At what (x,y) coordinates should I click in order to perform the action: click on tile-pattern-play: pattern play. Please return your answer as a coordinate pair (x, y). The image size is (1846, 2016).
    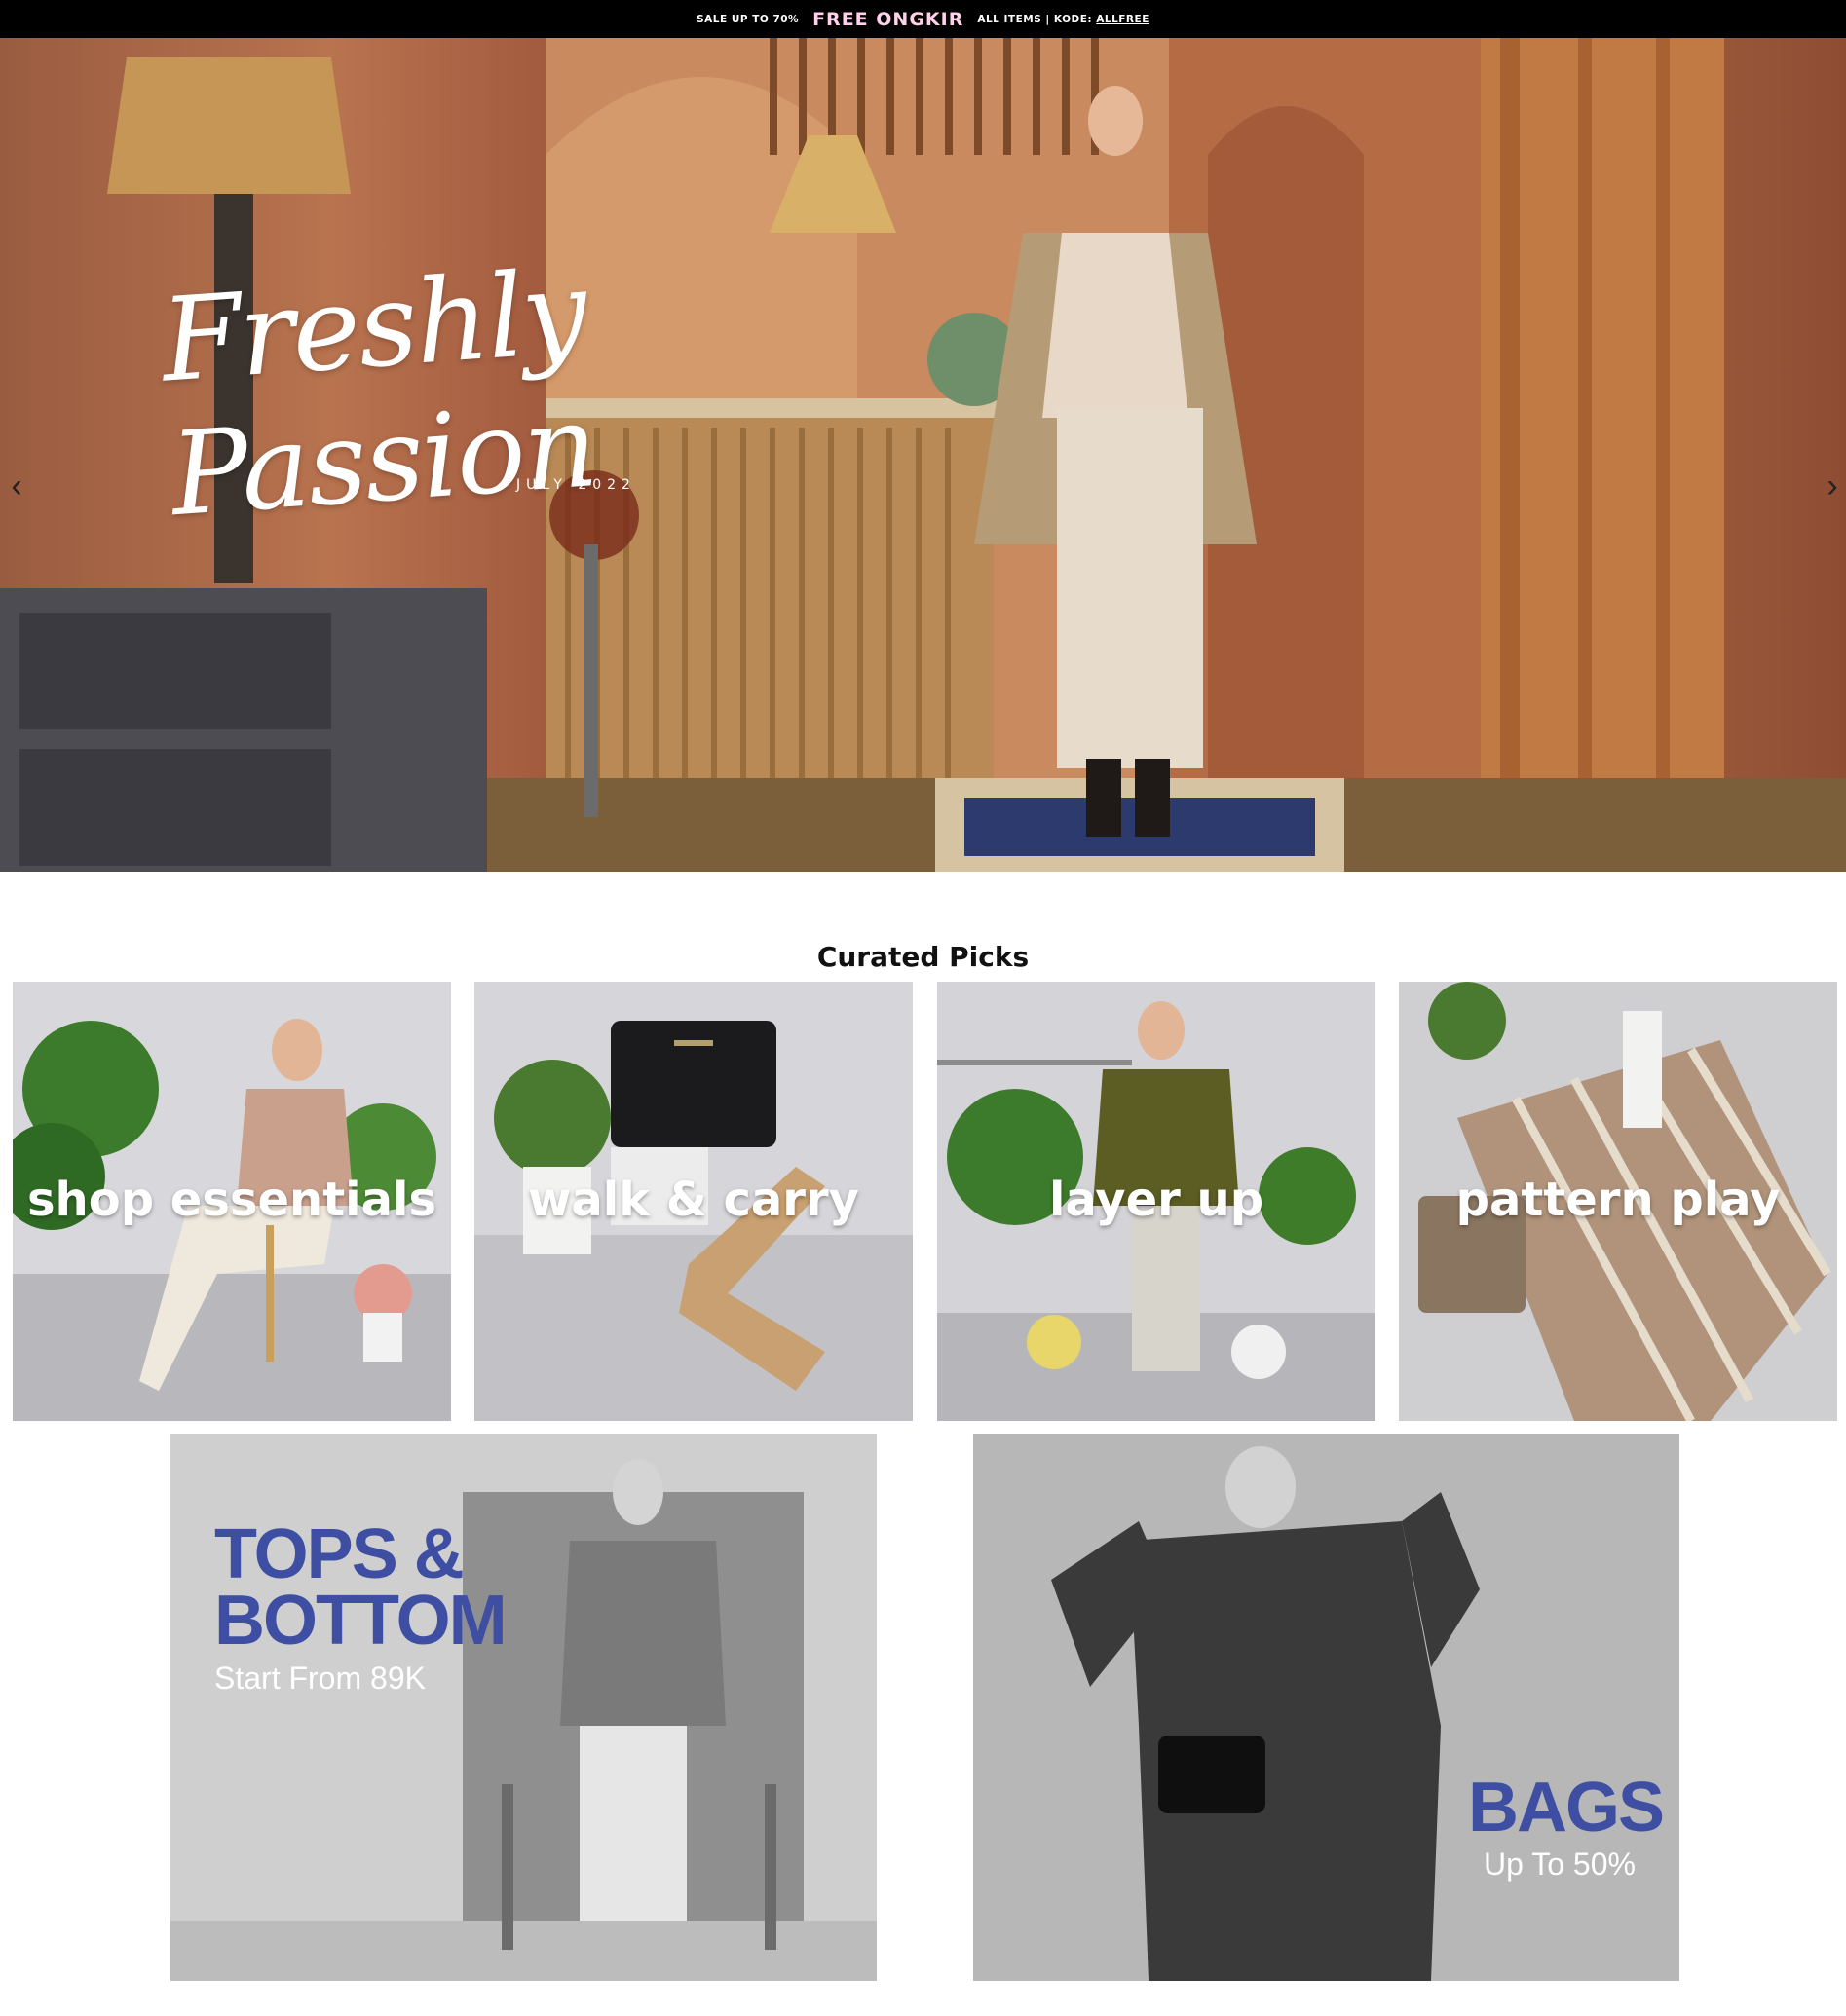
    Looking at the image, I should click on (1618, 1201).